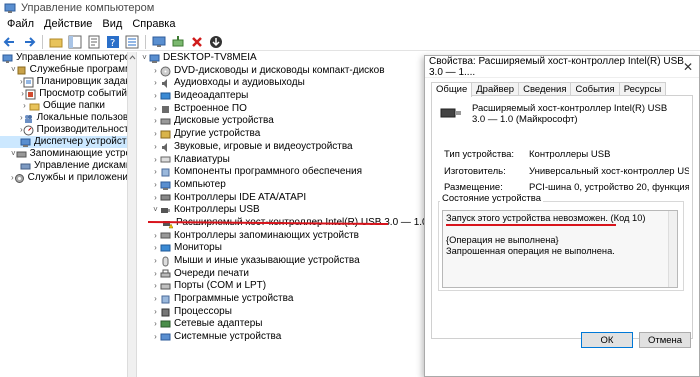 Image resolution: width=700 pixels, height=377 pixels. Describe the element at coordinates (216, 42) in the screenshot. I see `download-icon` at that location.